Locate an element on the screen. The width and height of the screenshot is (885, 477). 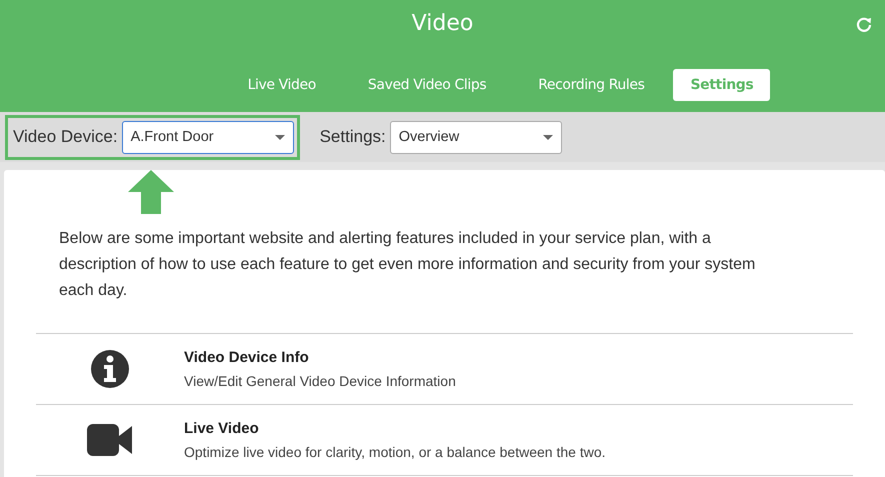
feature-description: View/Edit General Video Device Information is located at coordinates (320, 381).